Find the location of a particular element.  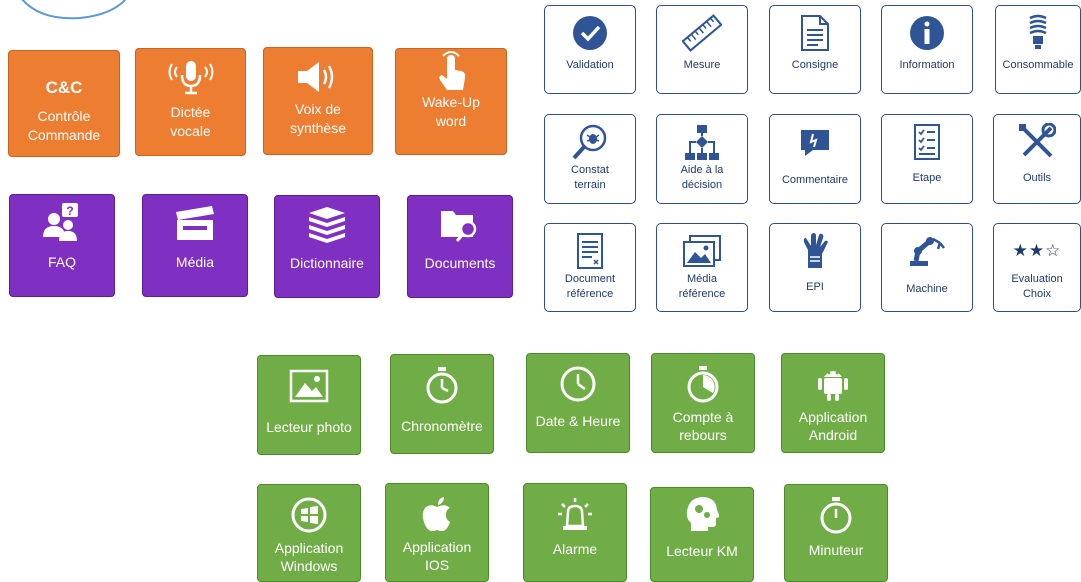

apple-icon is located at coordinates (437, 514).